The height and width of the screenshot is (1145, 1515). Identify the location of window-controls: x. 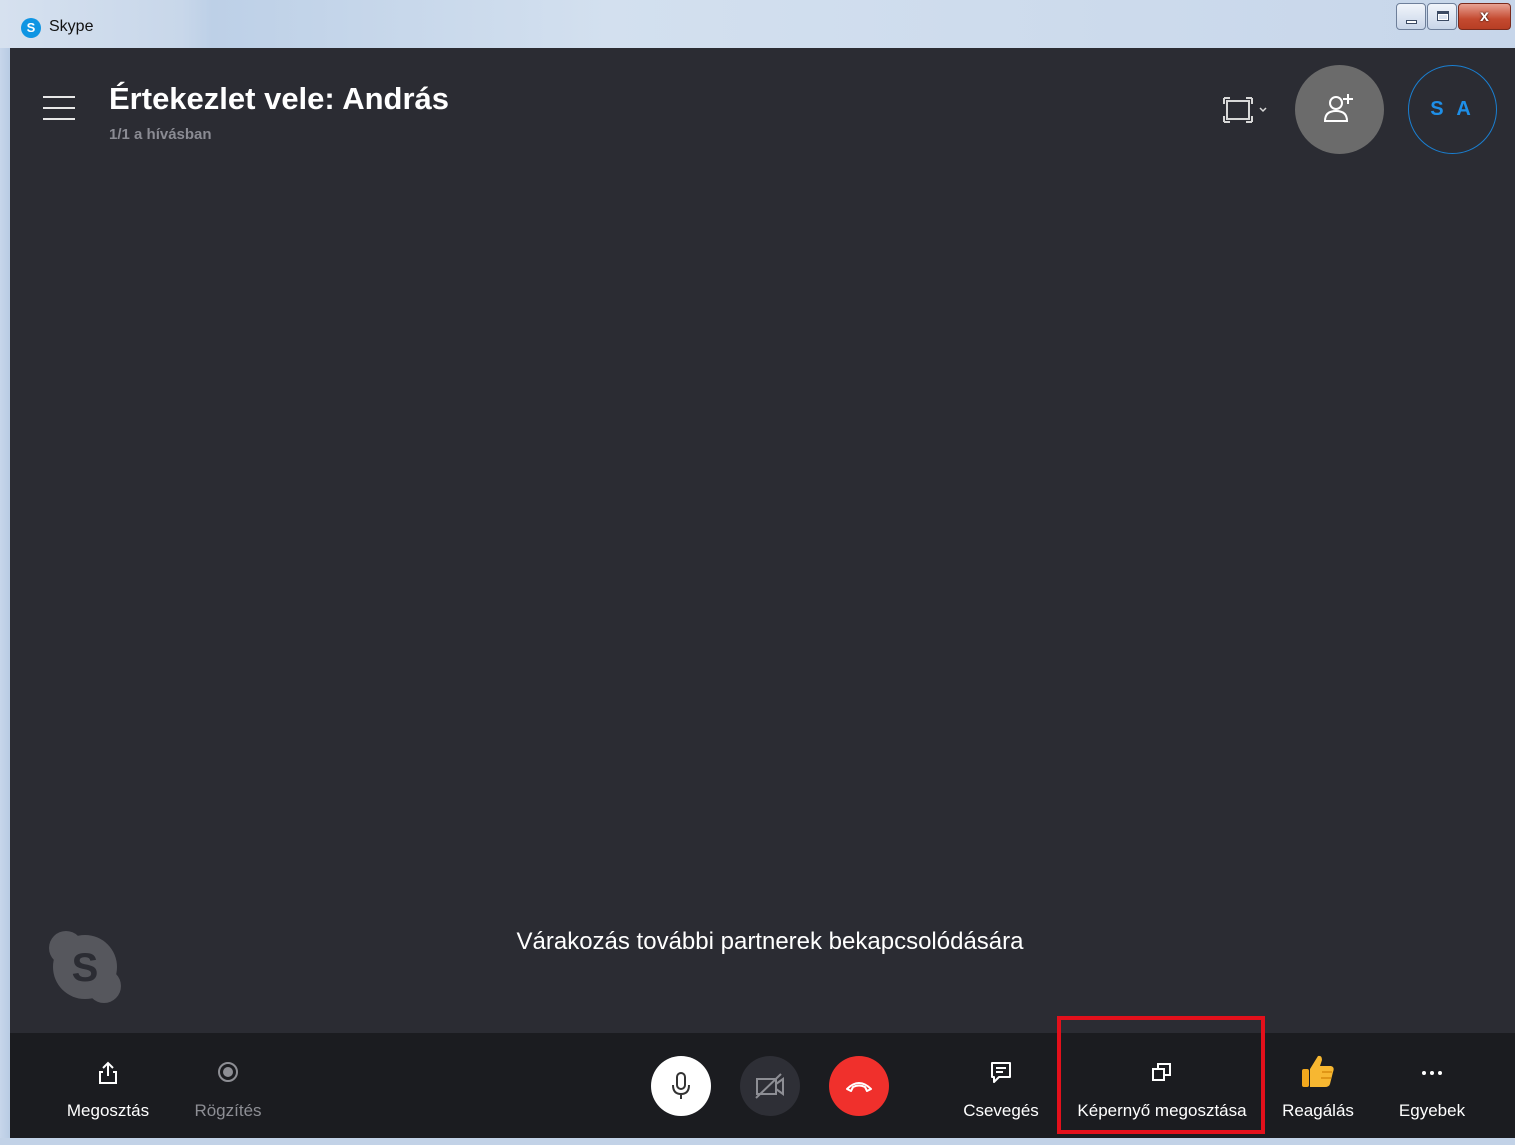
(1453, 16).